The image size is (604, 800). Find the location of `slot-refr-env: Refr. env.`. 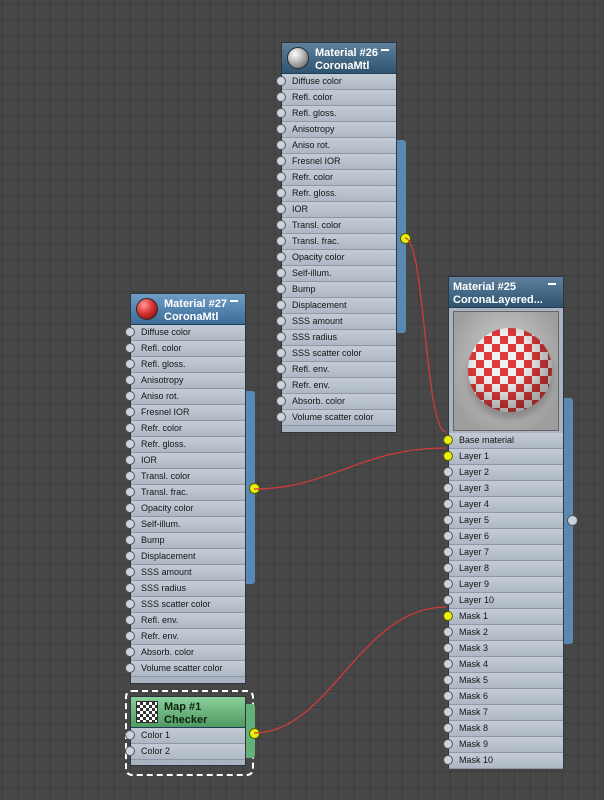

slot-refr-env: Refr. env. is located at coordinates (336, 386).